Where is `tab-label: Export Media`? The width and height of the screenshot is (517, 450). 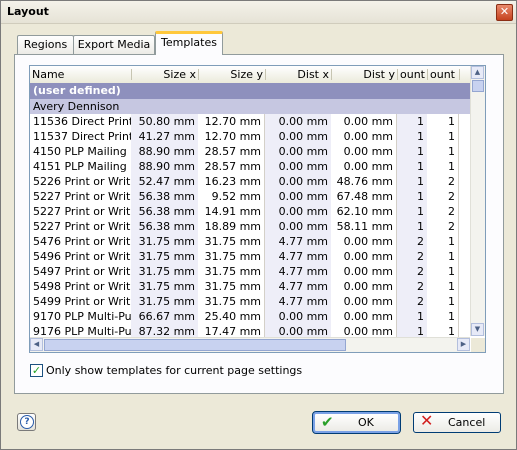
tab-label: Export Media is located at coordinates (114, 44).